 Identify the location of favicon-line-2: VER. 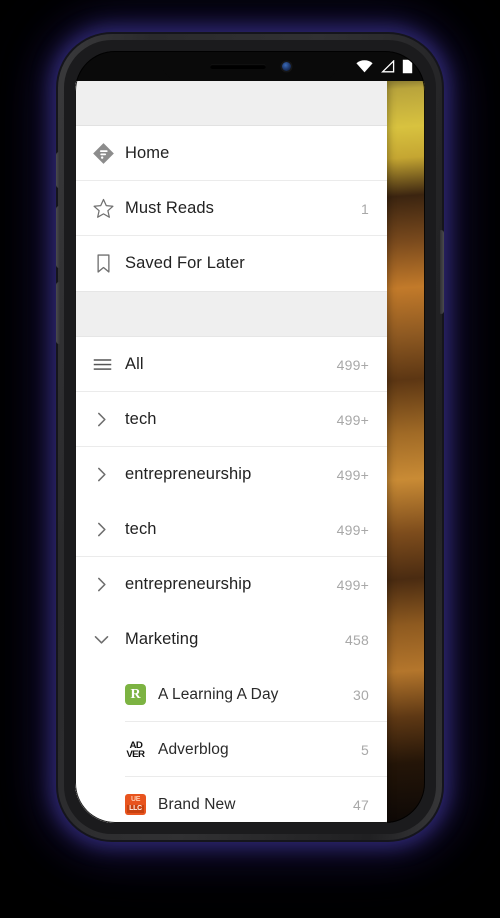
(135, 753).